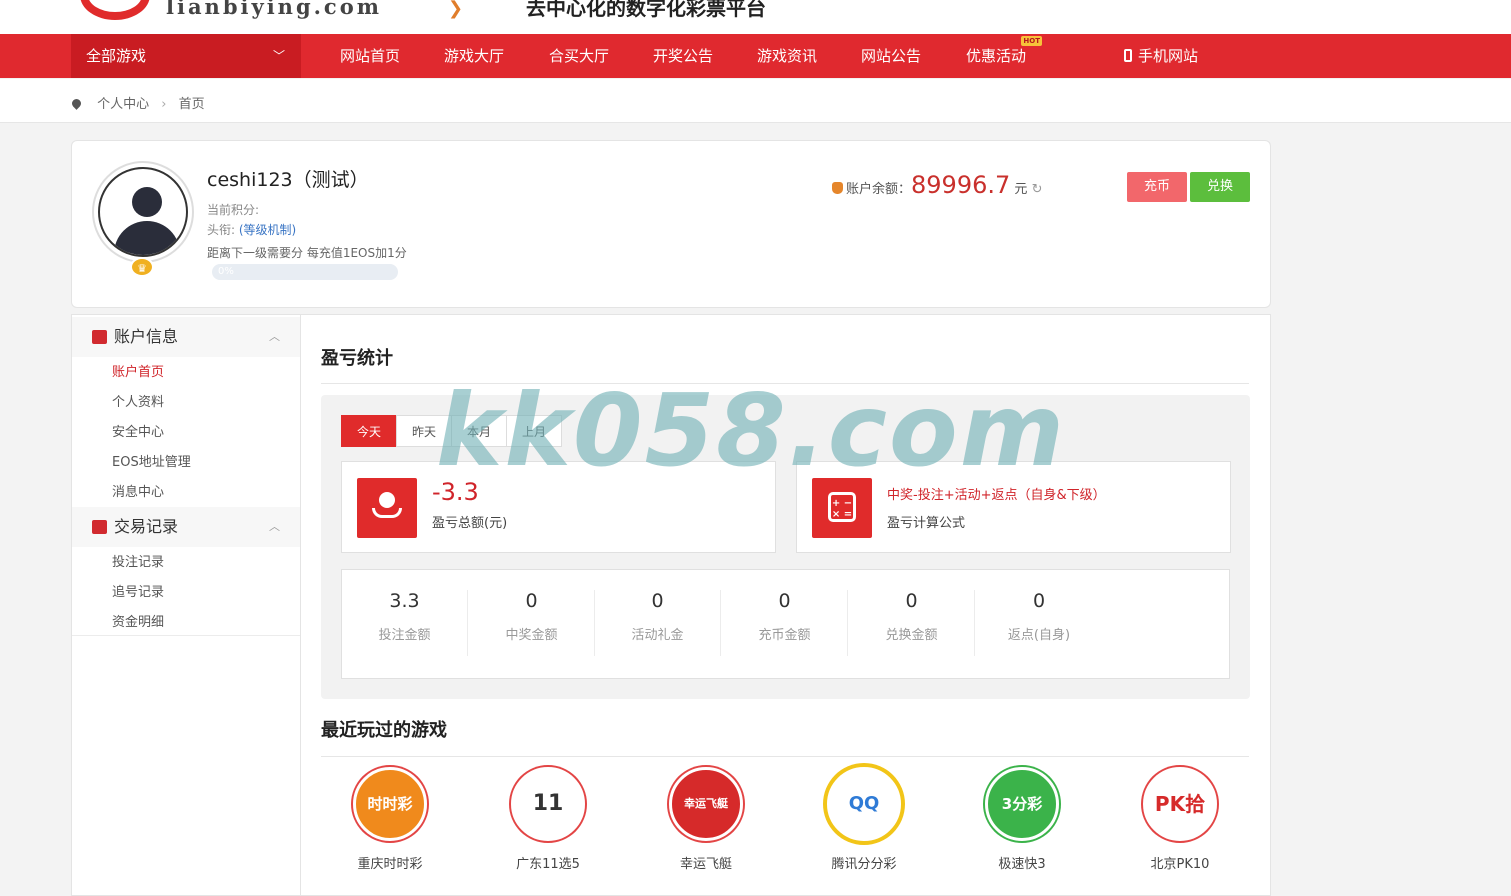  I want to click on game-tencent-ffc: QQ 腾讯分分彩, so click(864, 819).